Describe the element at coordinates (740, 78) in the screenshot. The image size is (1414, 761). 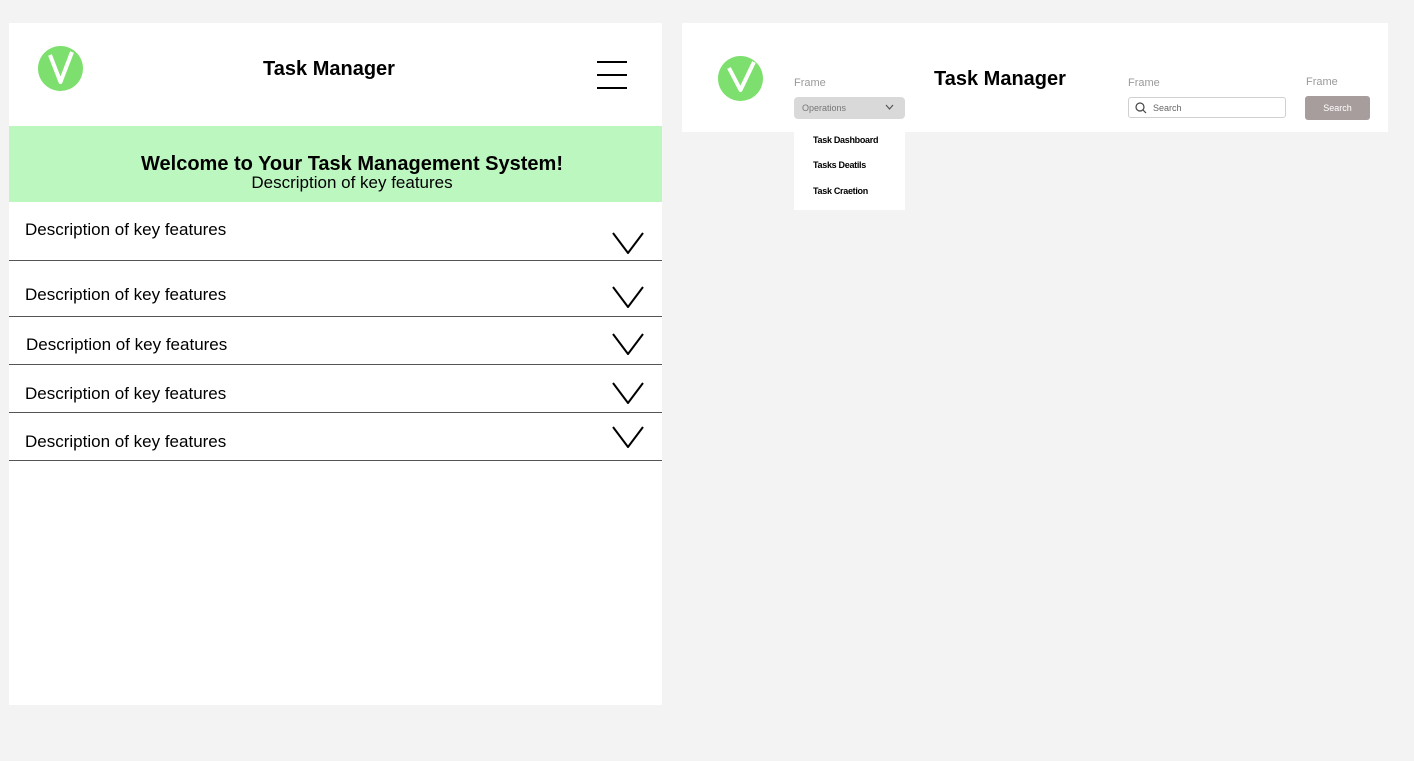
I see `logo-check-icon` at that location.